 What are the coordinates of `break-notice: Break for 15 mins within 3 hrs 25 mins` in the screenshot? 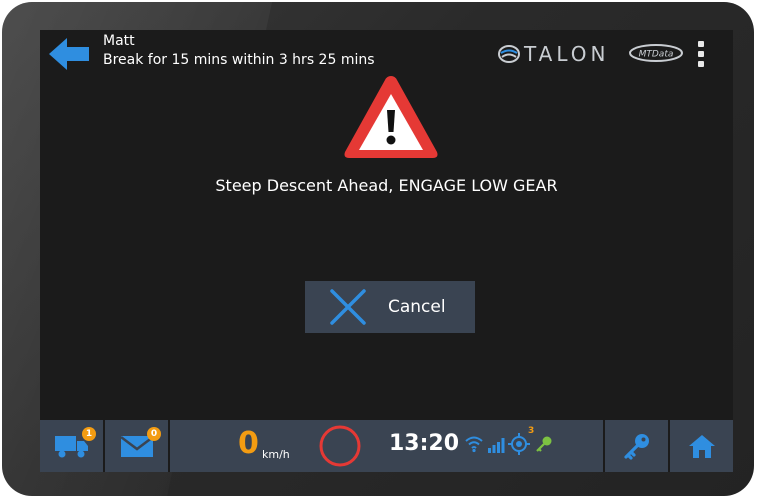 It's located at (239, 60).